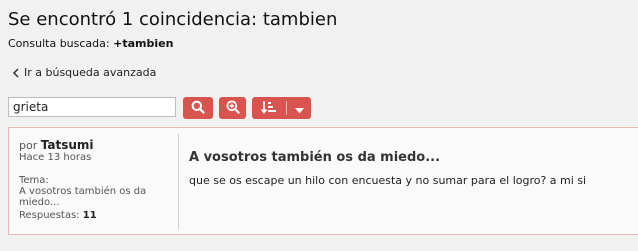 Image resolution: width=638 pixels, height=251 pixels. Describe the element at coordinates (28, 145) in the screenshot. I see `by-label: por` at that location.